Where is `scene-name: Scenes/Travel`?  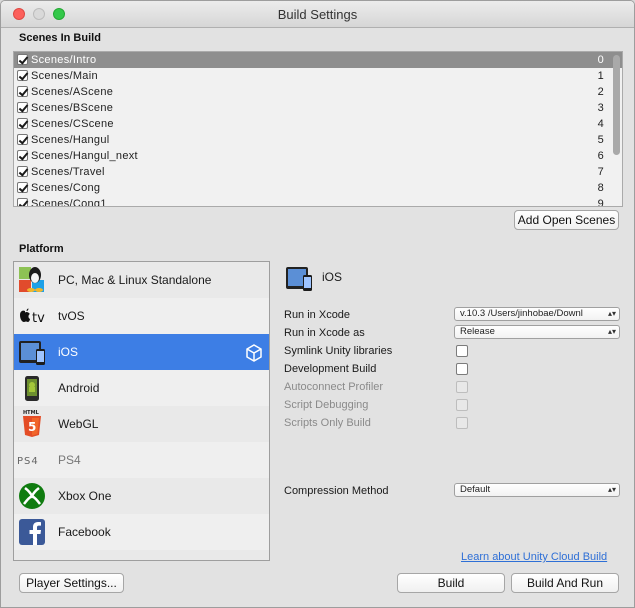
scene-name: Scenes/Travel is located at coordinates (68, 172).